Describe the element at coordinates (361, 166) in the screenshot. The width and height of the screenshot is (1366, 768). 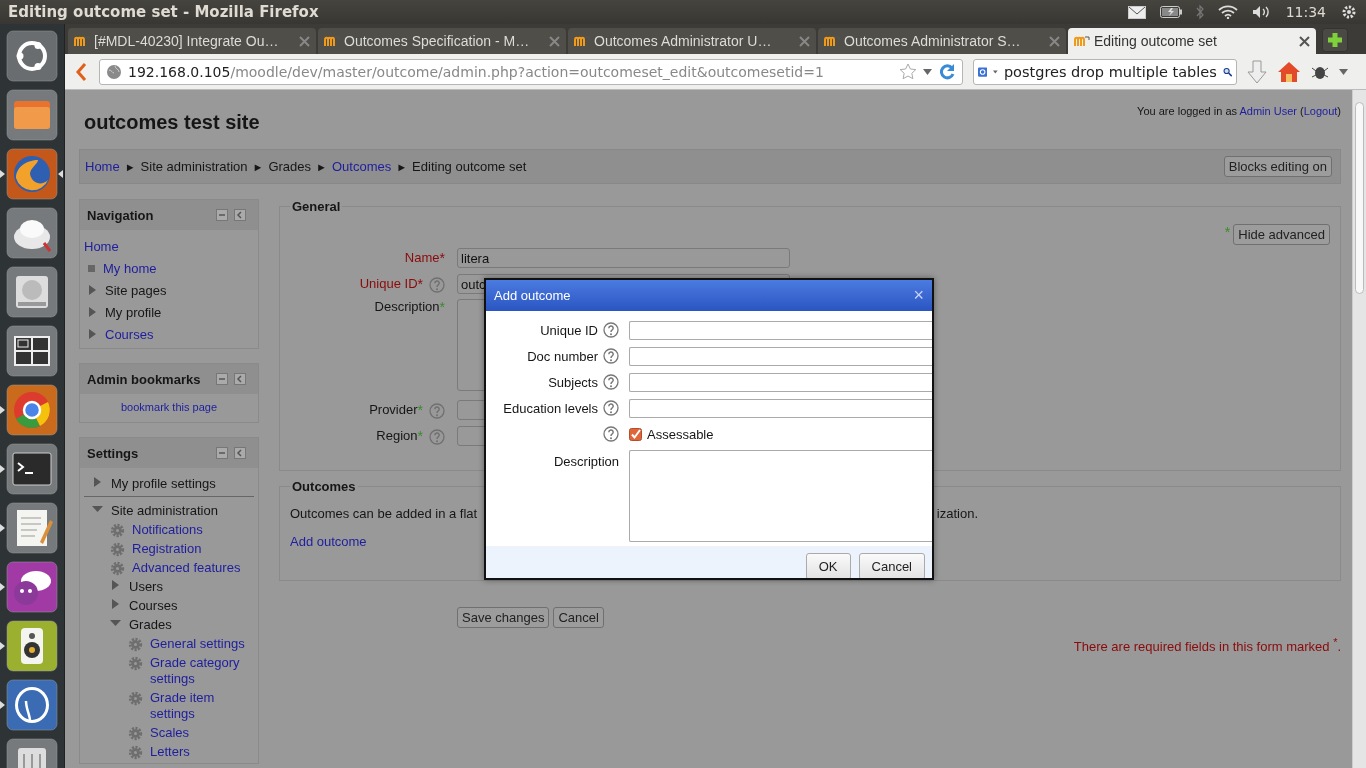
I see `breadcrumb-link: Outcomes` at that location.